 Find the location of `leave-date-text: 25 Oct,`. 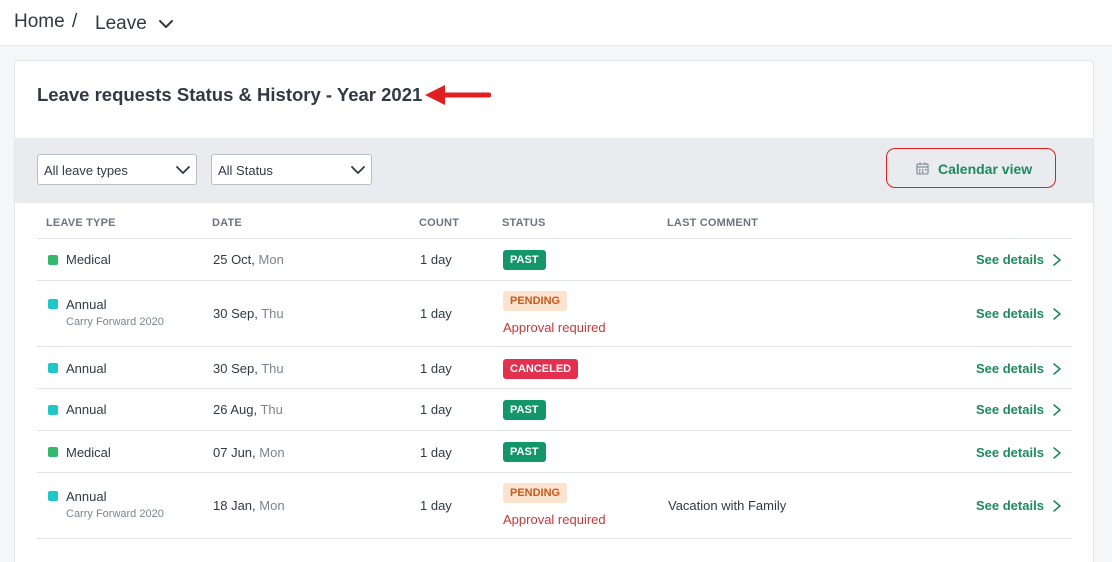

leave-date-text: 25 Oct, is located at coordinates (236, 259).